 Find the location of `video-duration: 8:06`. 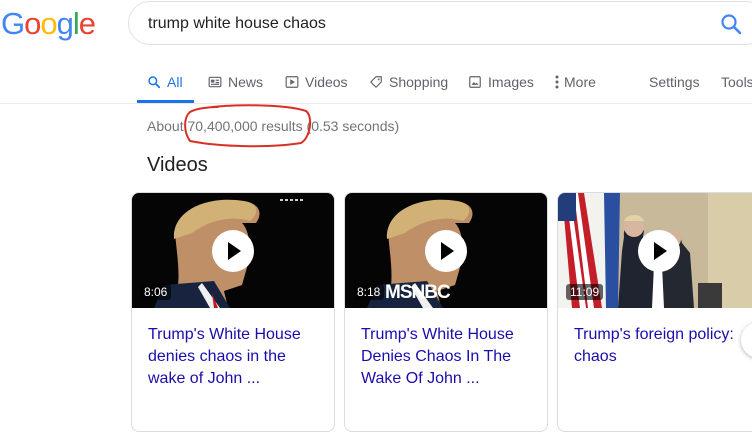

video-duration: 8:06 is located at coordinates (156, 292).